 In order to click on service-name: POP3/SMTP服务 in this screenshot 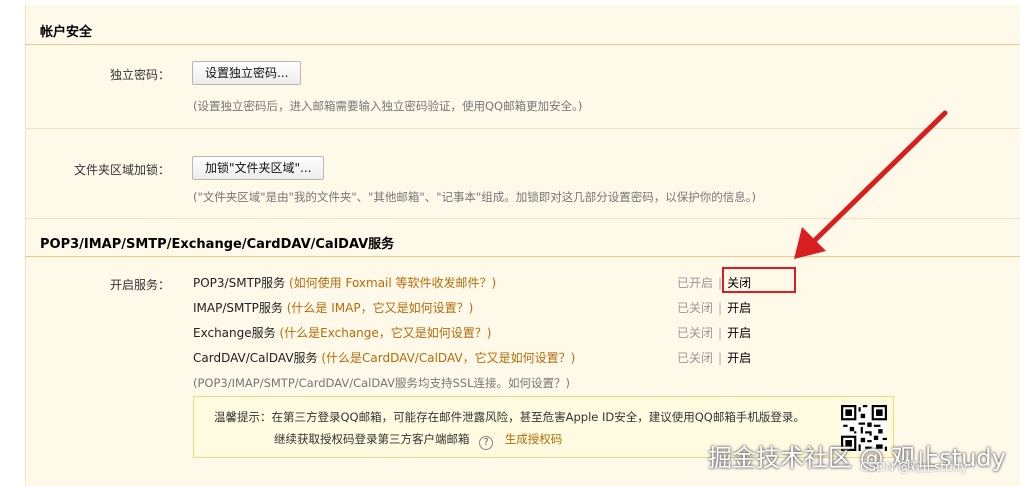, I will do `click(239, 283)`.